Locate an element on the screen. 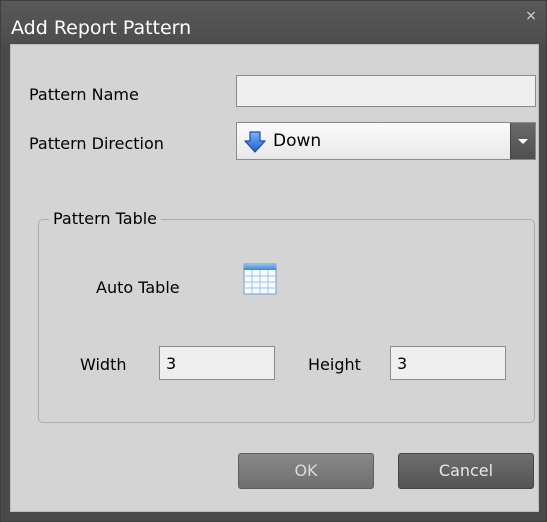 The image size is (547, 522). dialog-title: Add Report Pattern is located at coordinates (101, 28).